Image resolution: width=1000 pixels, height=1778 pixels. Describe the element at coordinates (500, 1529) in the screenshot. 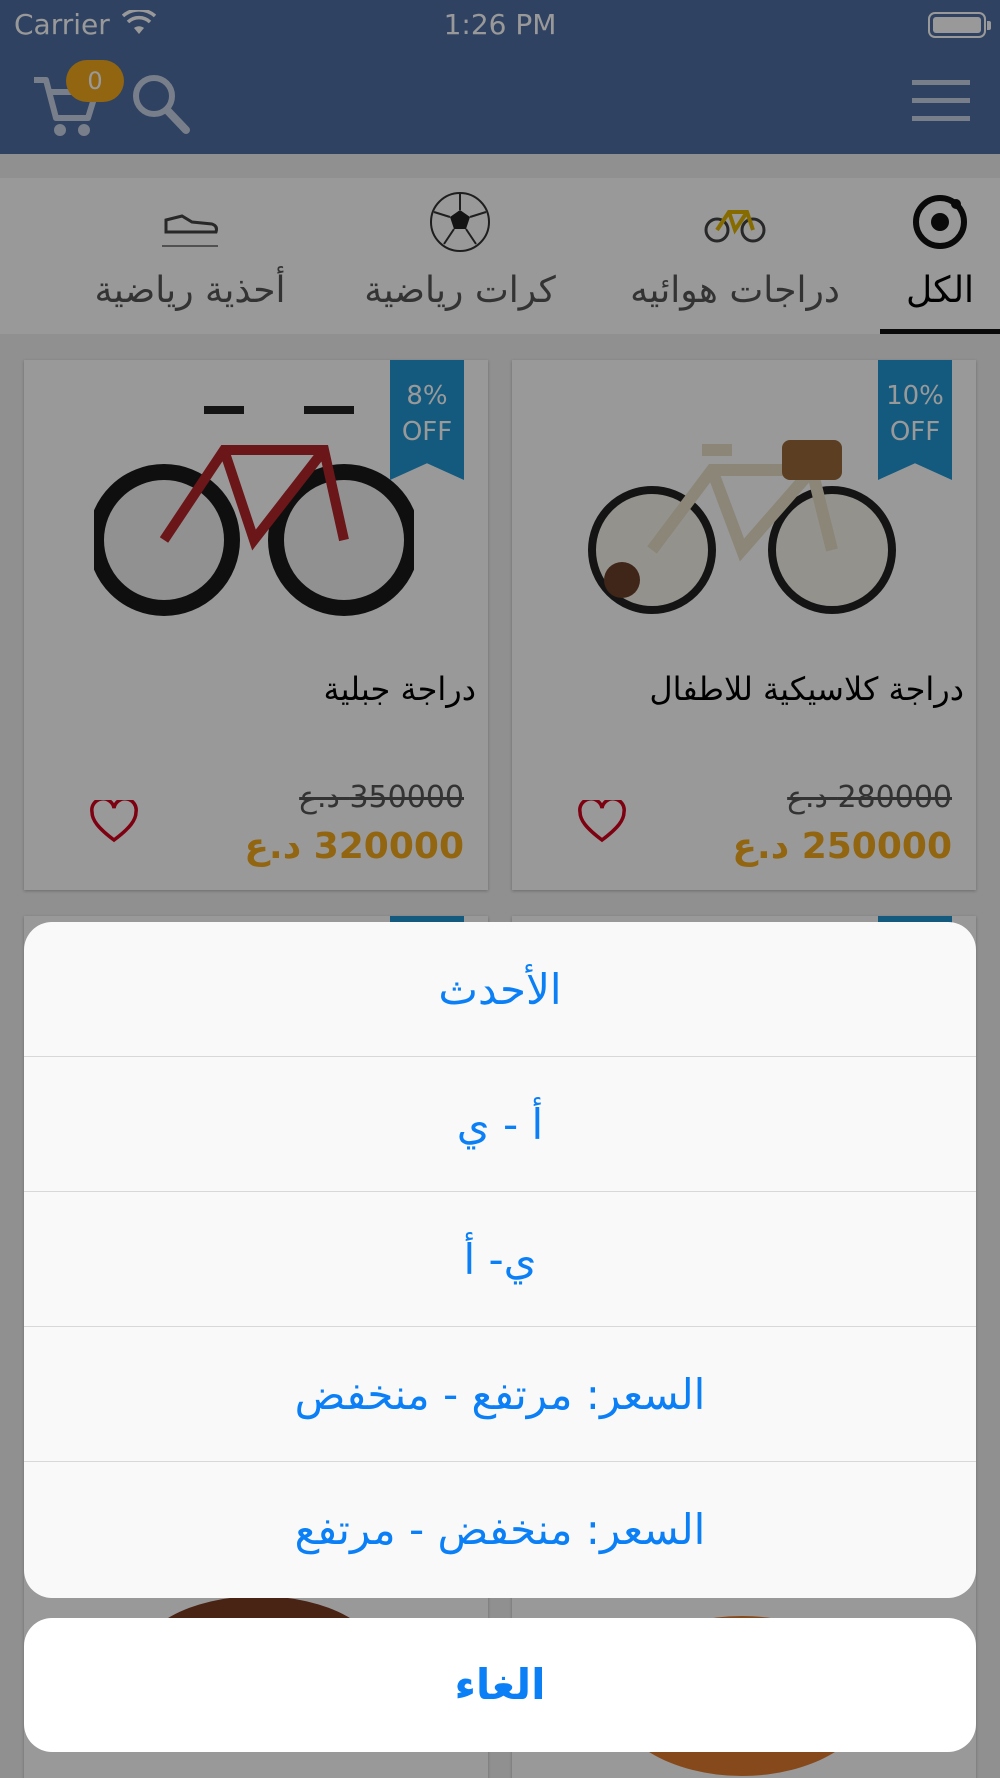

I see `sort-option-price-low-high: السعر: منخفض - مرتفع` at that location.